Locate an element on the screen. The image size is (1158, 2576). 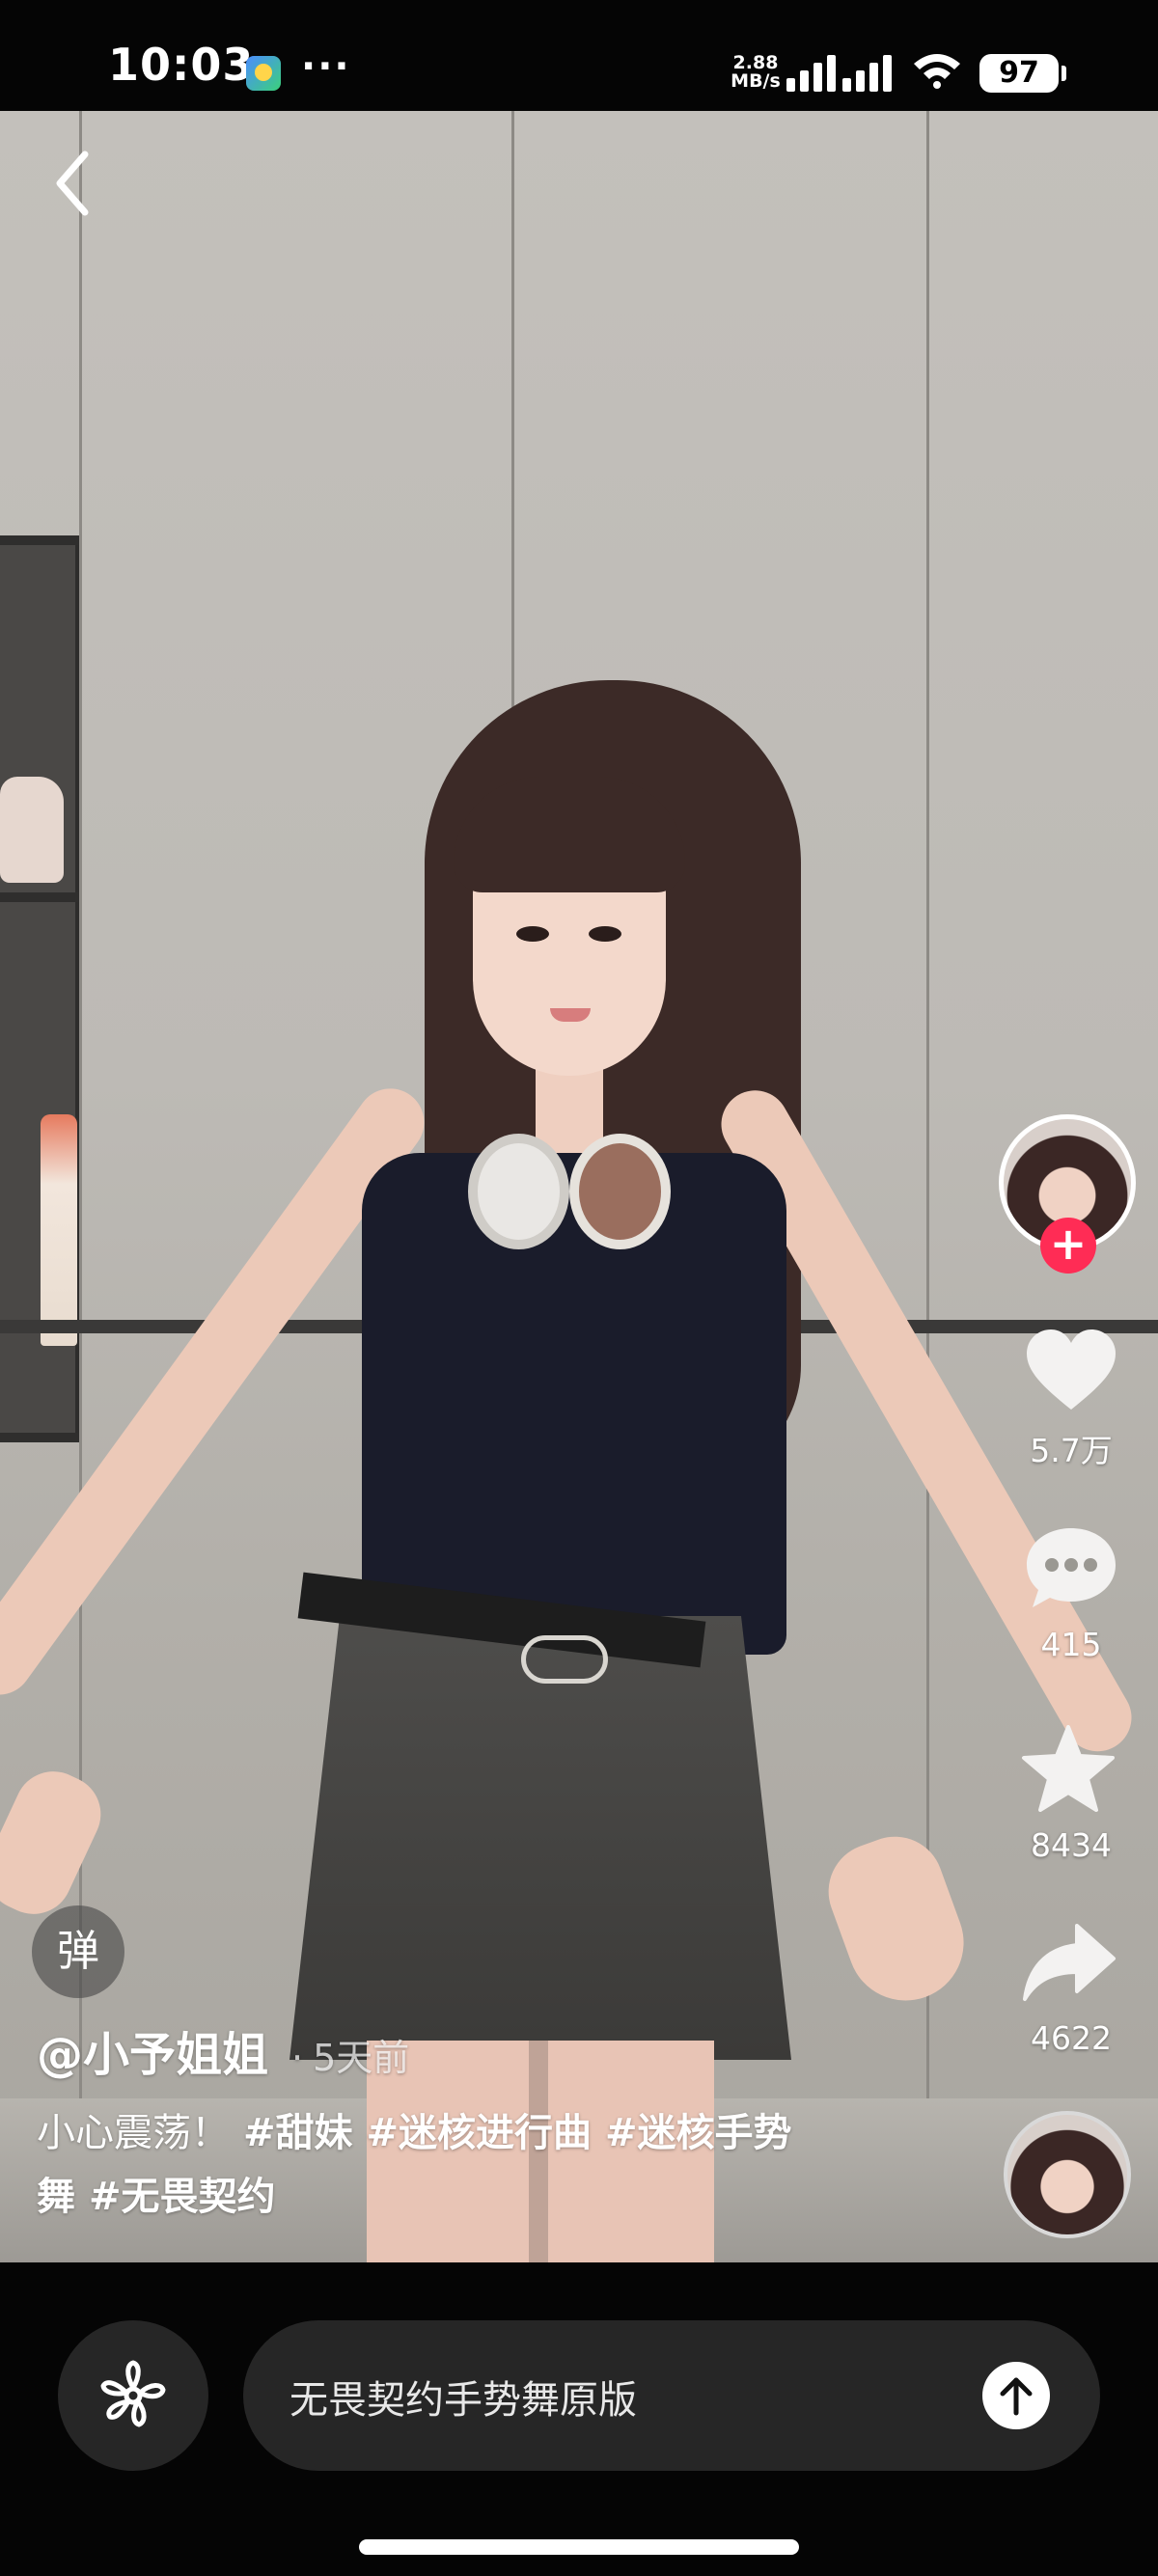
caption-text: 小心震荡！ is located at coordinates (133, 2133).